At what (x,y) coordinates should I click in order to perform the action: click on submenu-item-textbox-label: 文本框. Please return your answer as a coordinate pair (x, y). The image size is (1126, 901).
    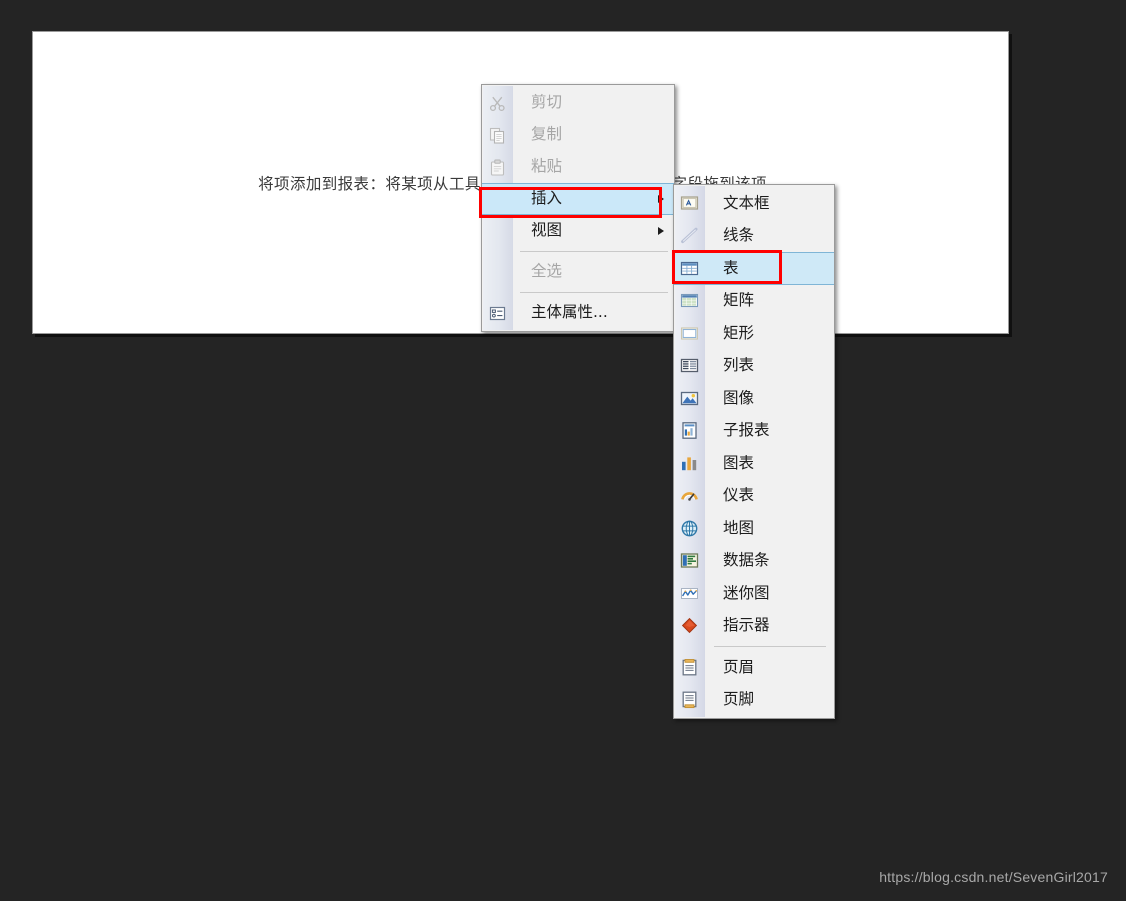
    Looking at the image, I should click on (746, 202).